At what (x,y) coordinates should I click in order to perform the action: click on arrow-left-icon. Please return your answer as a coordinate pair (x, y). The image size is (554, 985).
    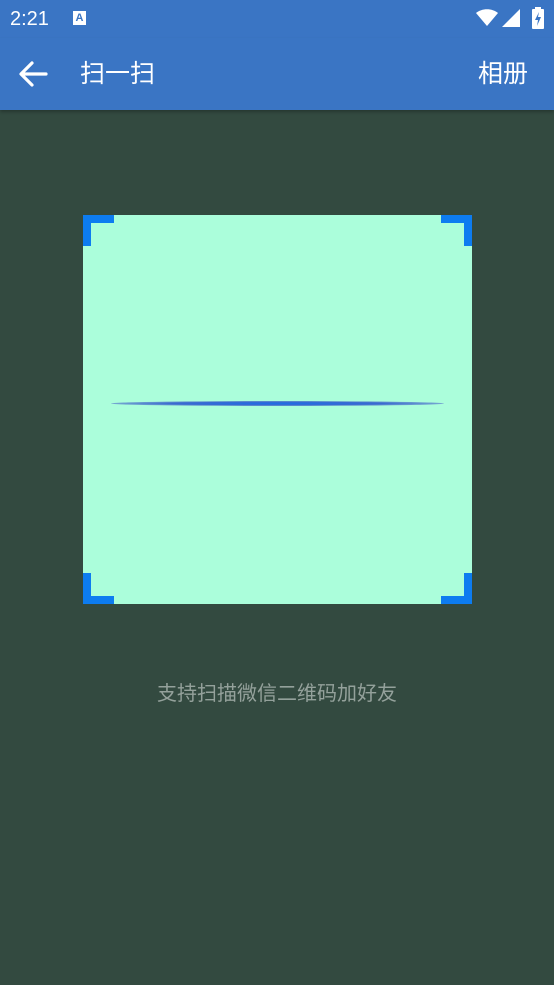
    Looking at the image, I should click on (32, 74).